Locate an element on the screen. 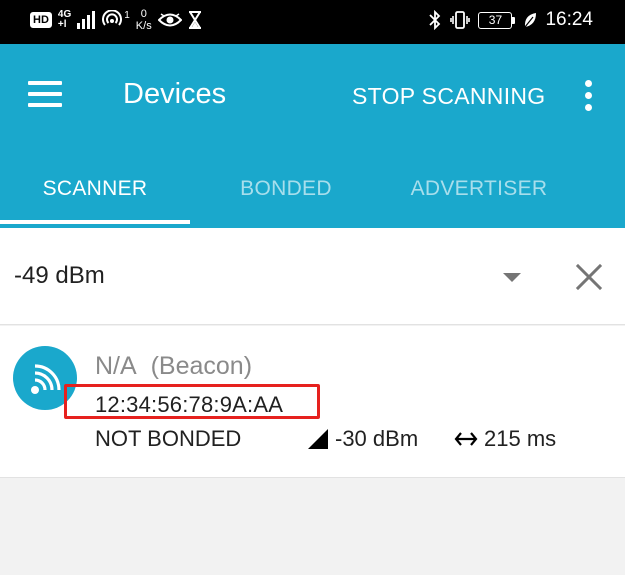 The image size is (625, 575). battery-icon: 37 is located at coordinates (497, 20).